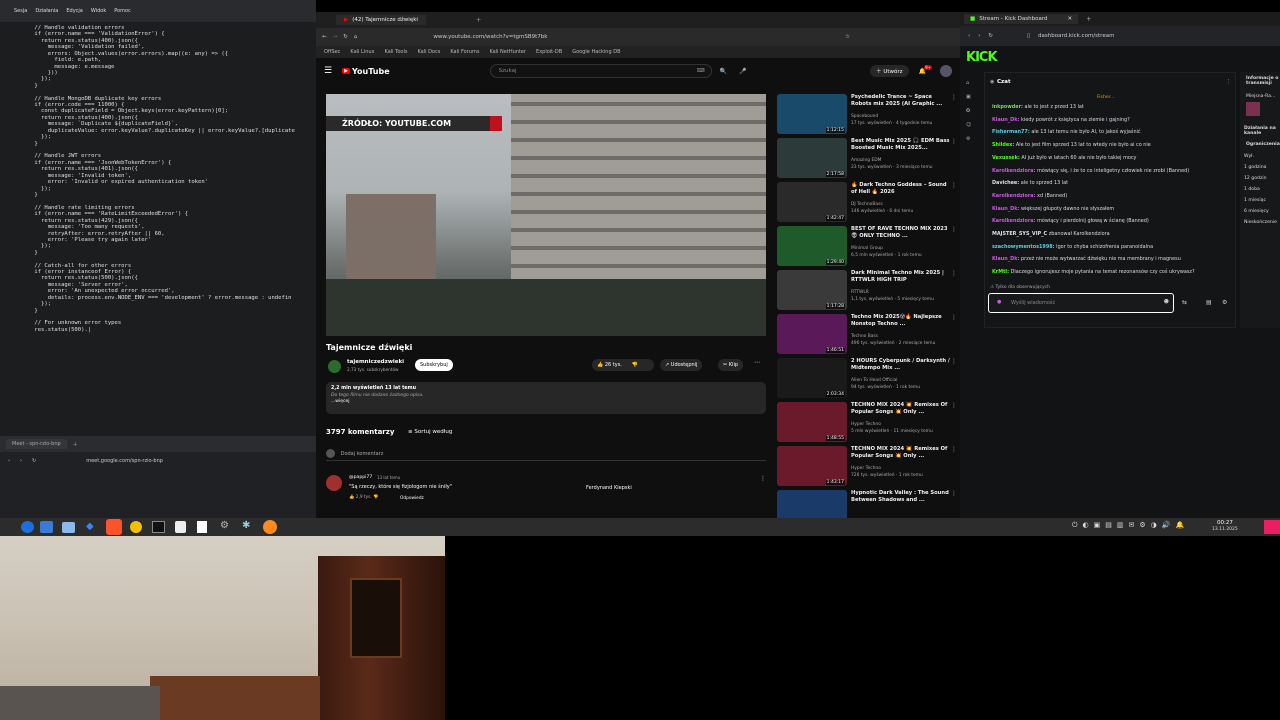 This screenshot has width=1280, height=720. Describe the element at coordinates (999, 302) in the screenshot. I see `emote-icon: ●` at that location.